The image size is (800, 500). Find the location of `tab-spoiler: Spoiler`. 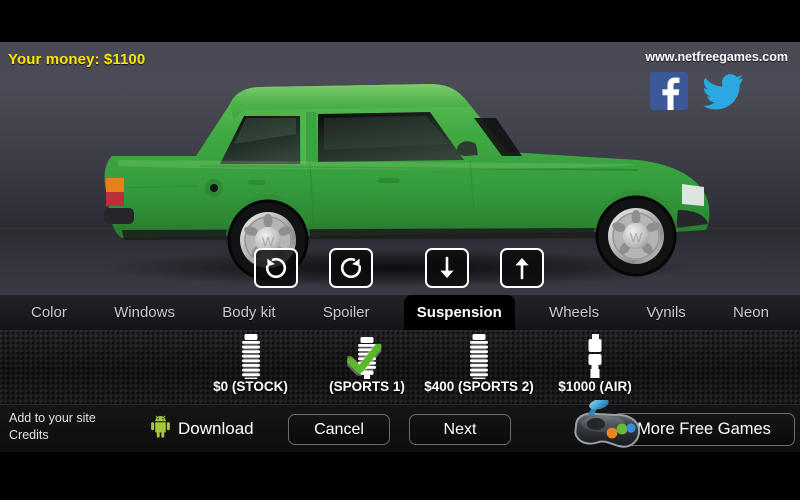

tab-spoiler: Spoiler is located at coordinates (346, 312).